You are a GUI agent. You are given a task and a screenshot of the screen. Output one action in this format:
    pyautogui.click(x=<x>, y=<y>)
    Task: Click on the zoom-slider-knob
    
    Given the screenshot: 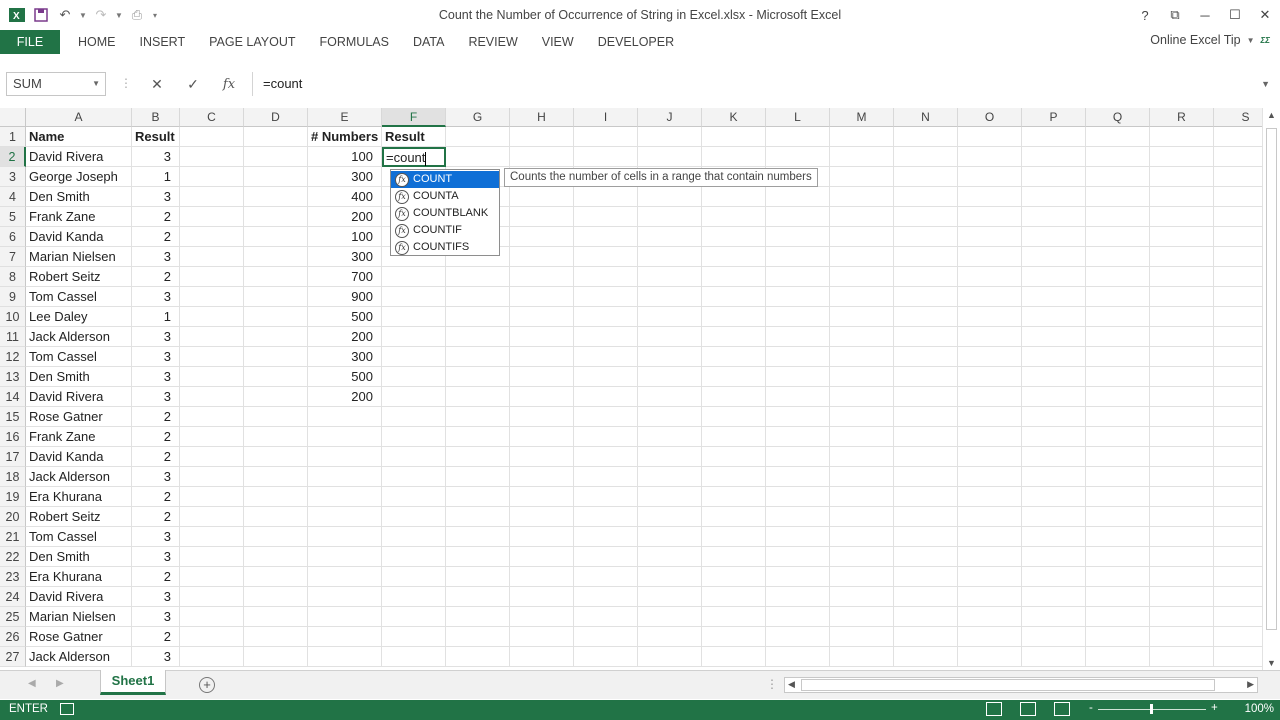 What is the action you would take?
    pyautogui.click(x=1151, y=709)
    